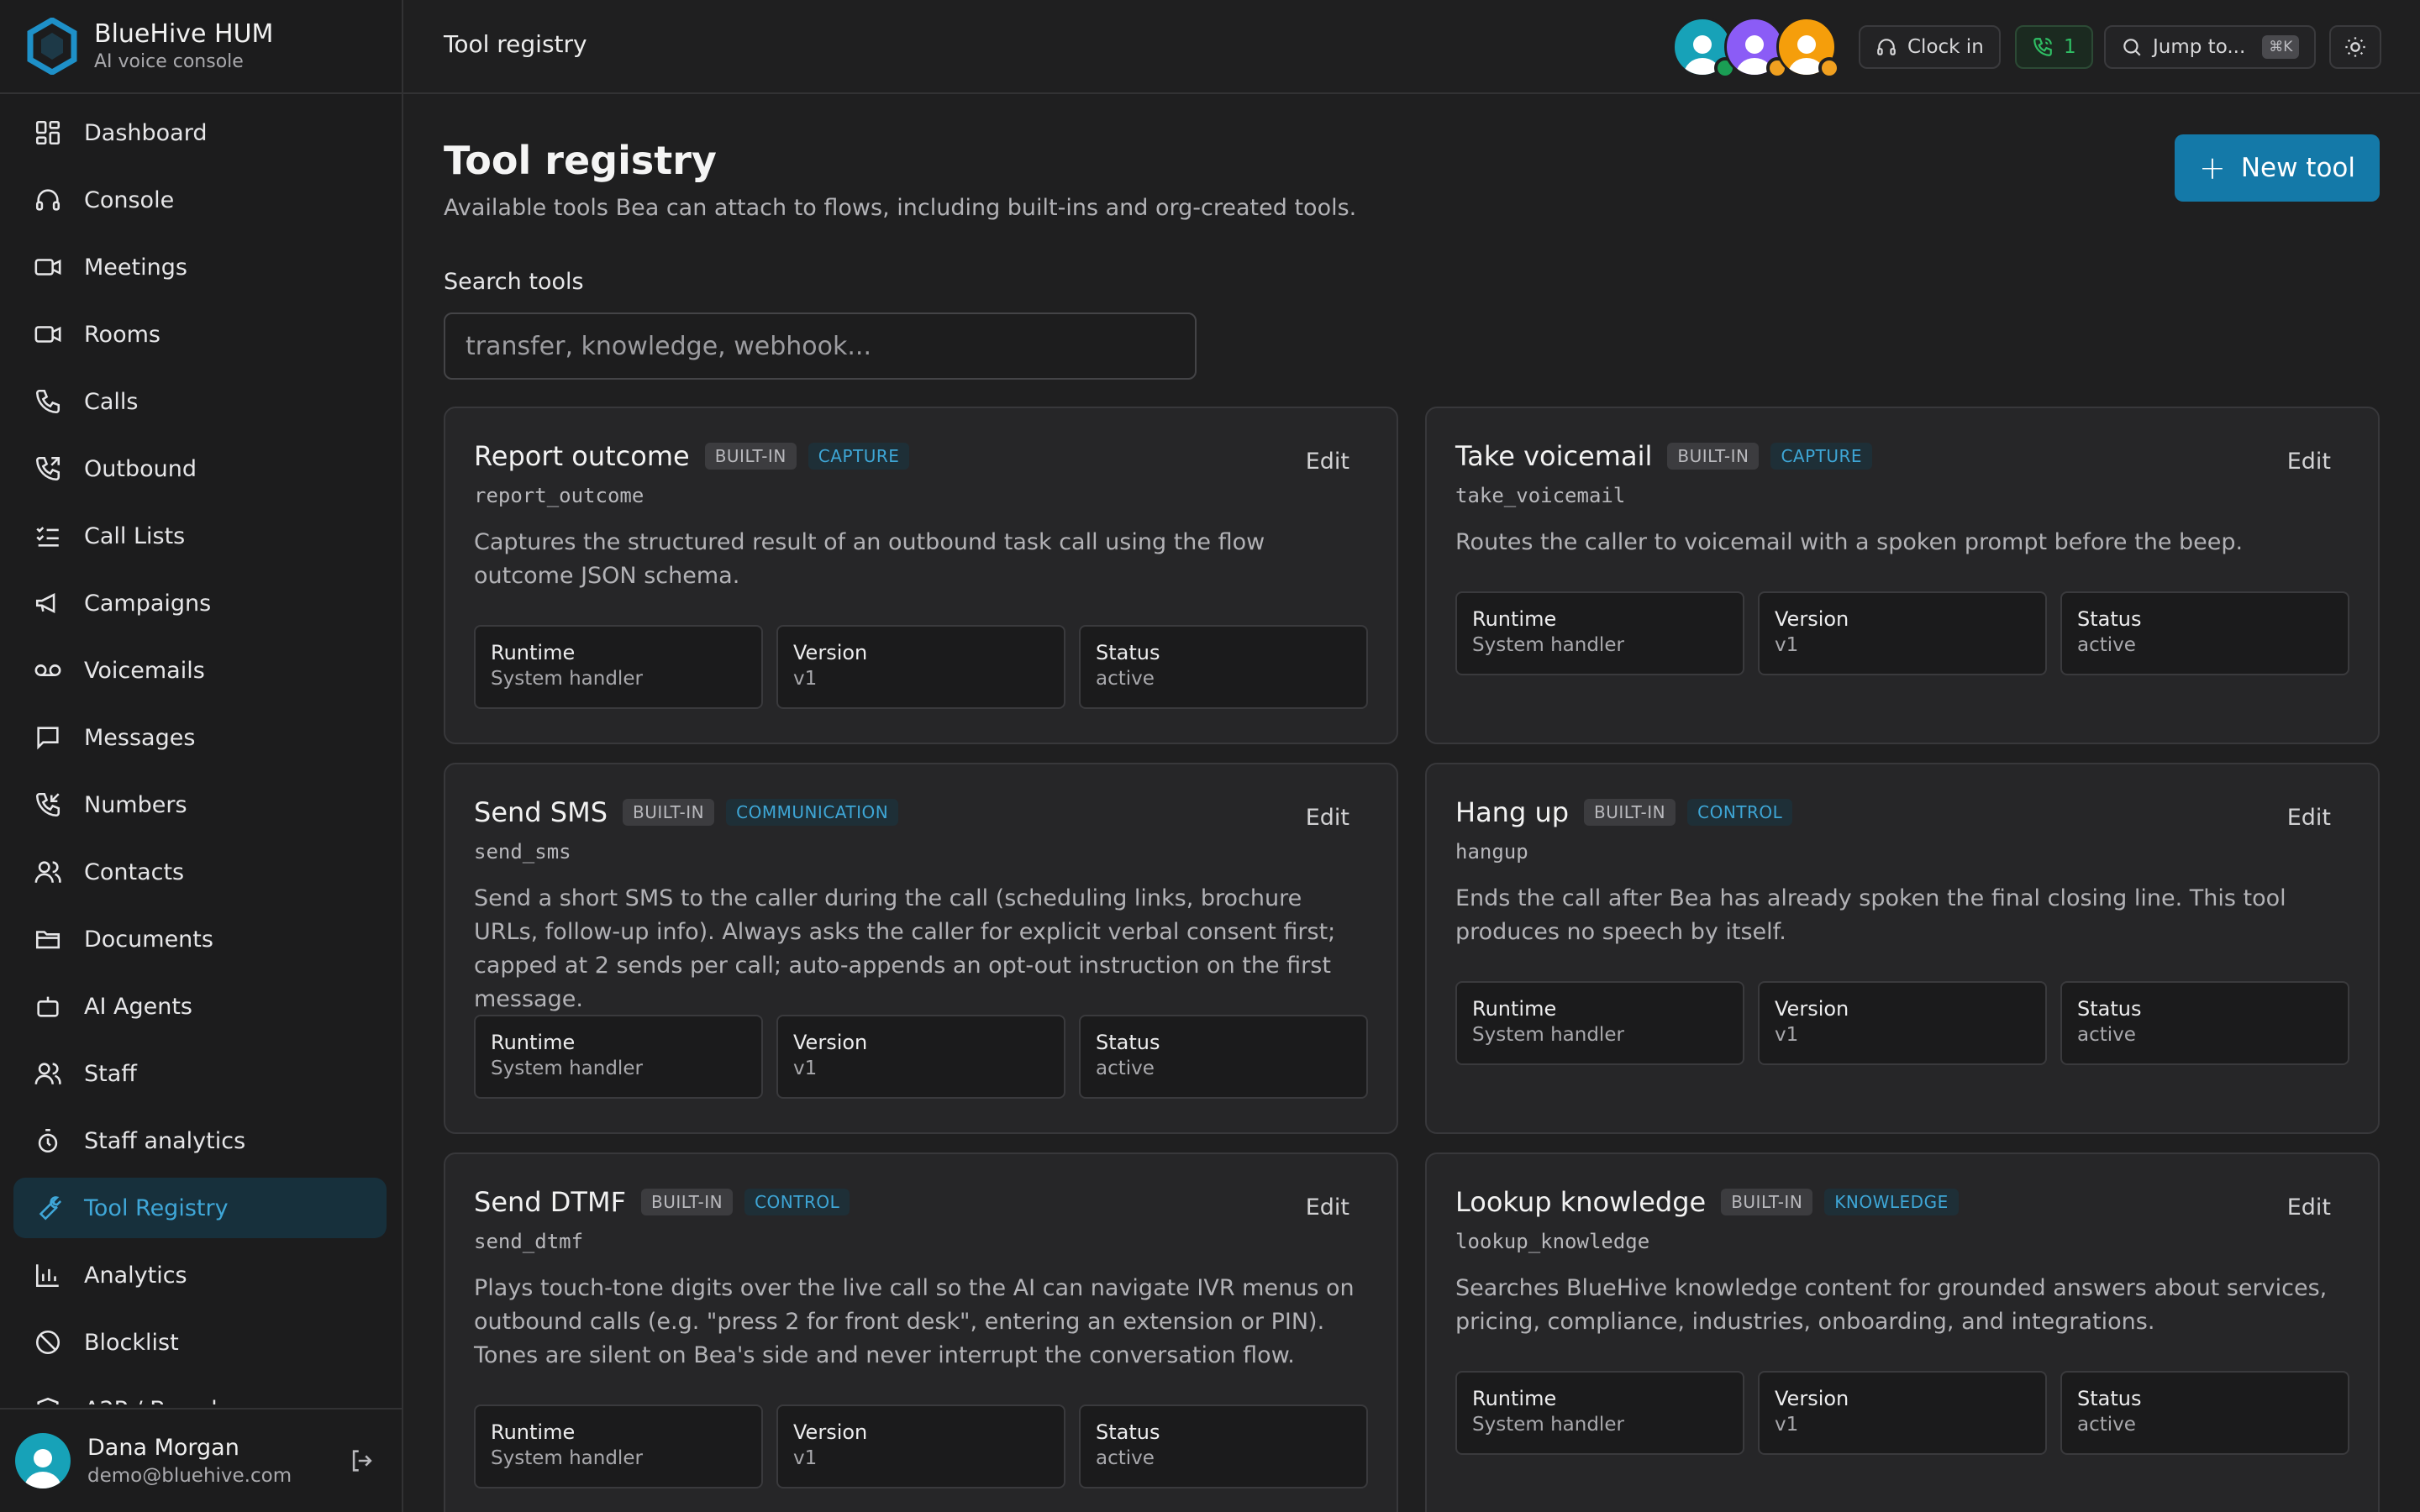 This screenshot has width=2420, height=1512. I want to click on sidebar-item-ai-agents: AI Agents, so click(200, 1006).